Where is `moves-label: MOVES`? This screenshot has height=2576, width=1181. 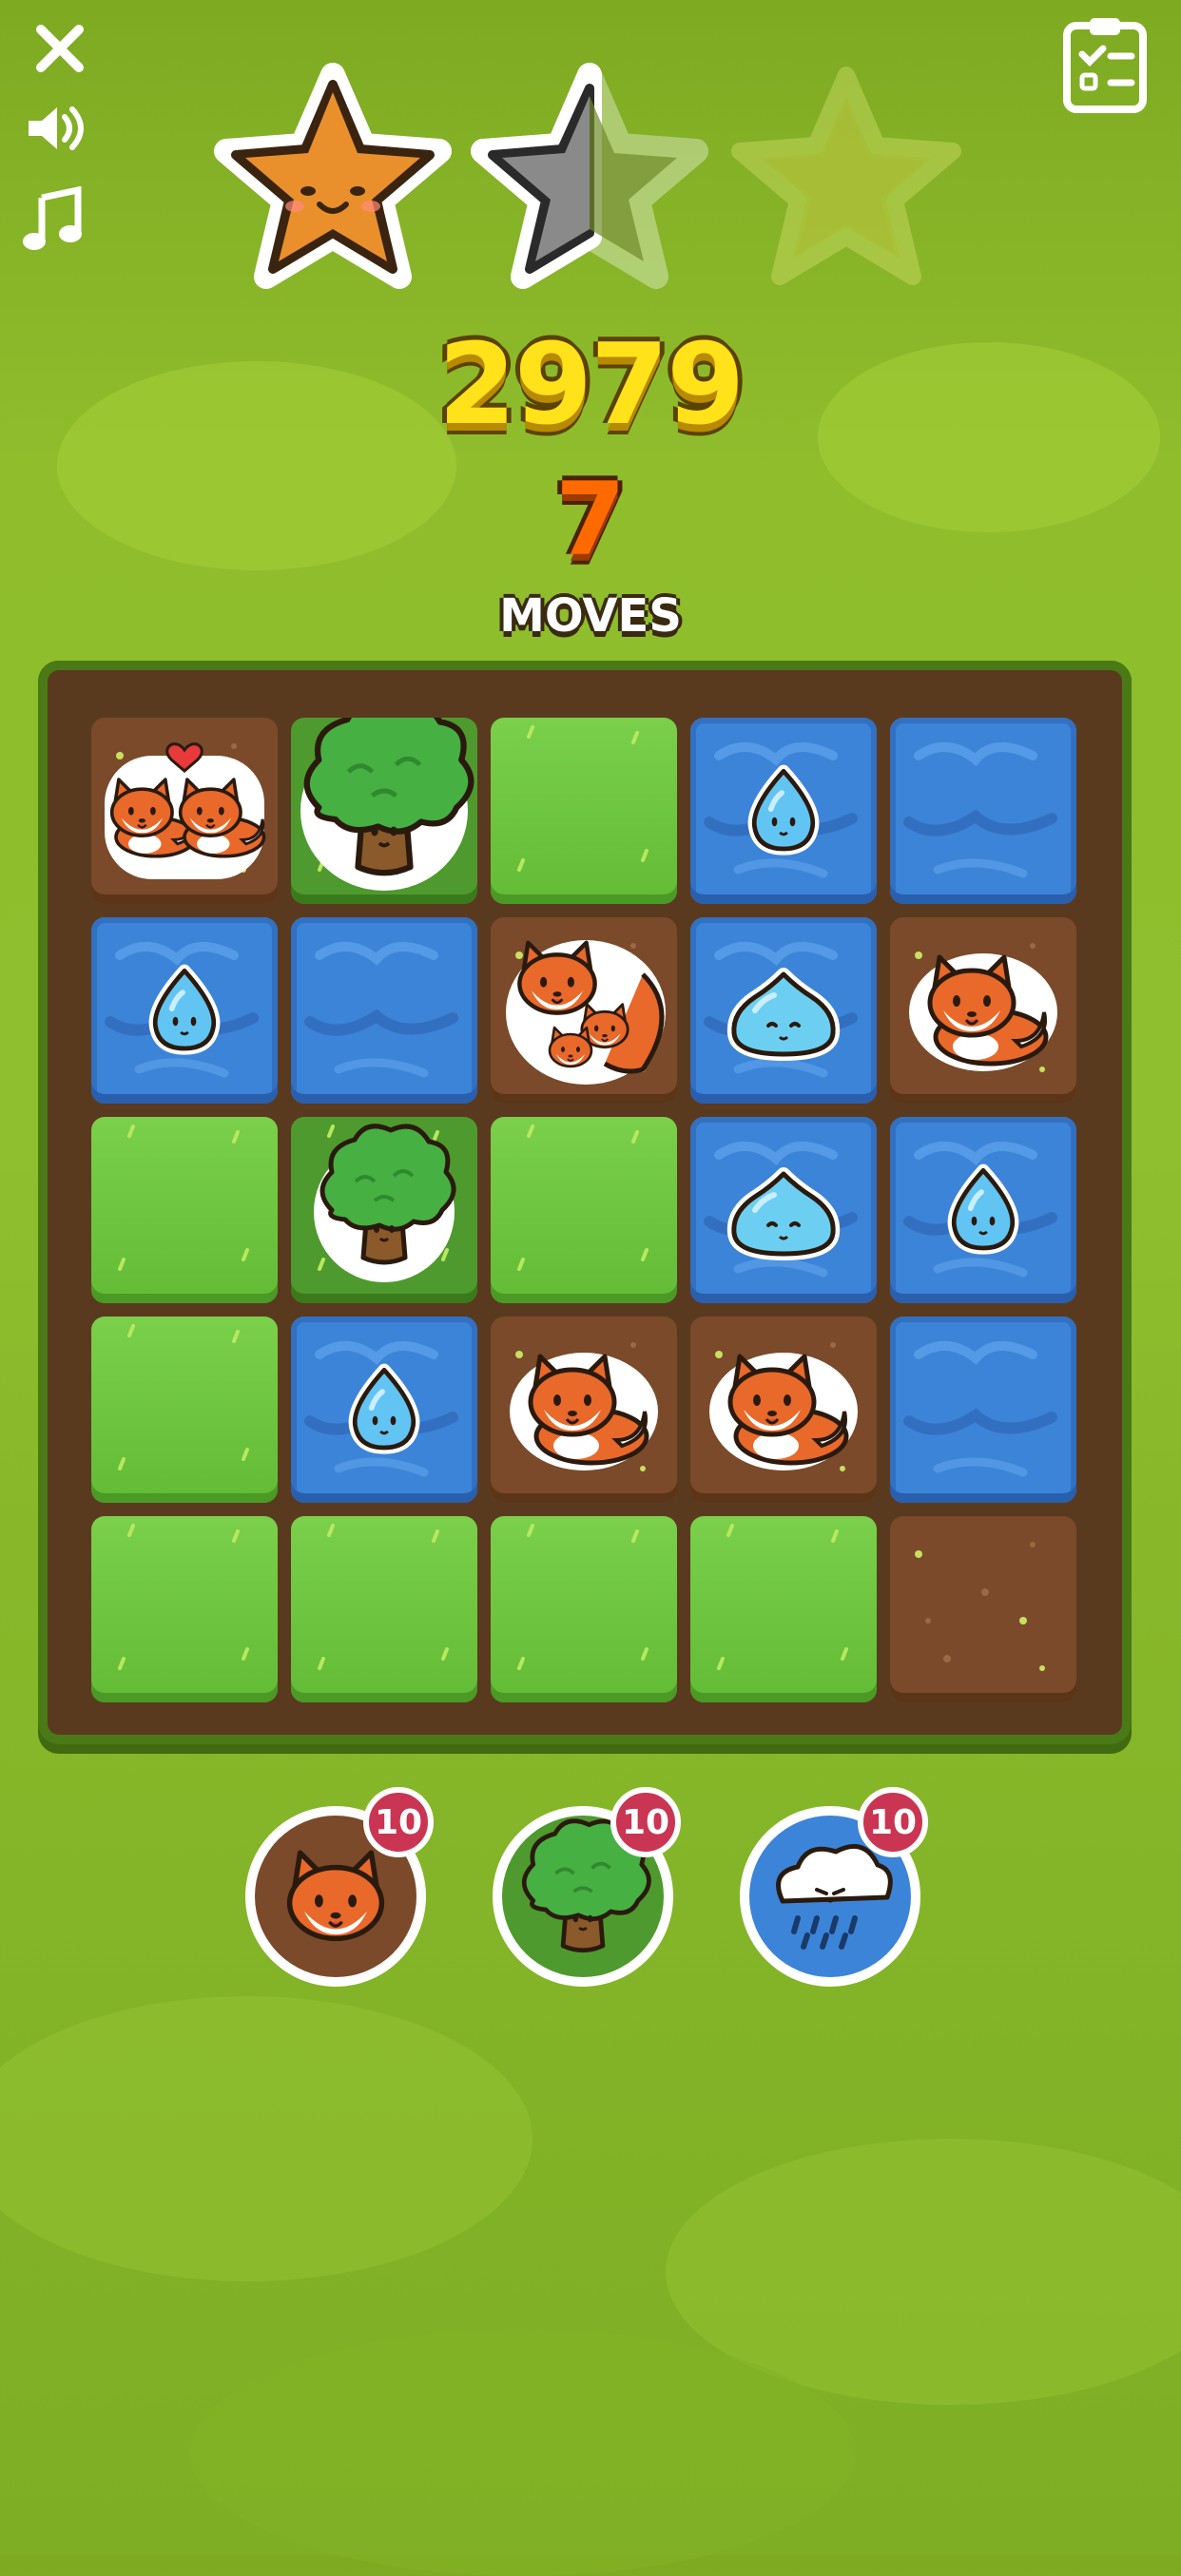 moves-label: MOVES is located at coordinates (590, 616).